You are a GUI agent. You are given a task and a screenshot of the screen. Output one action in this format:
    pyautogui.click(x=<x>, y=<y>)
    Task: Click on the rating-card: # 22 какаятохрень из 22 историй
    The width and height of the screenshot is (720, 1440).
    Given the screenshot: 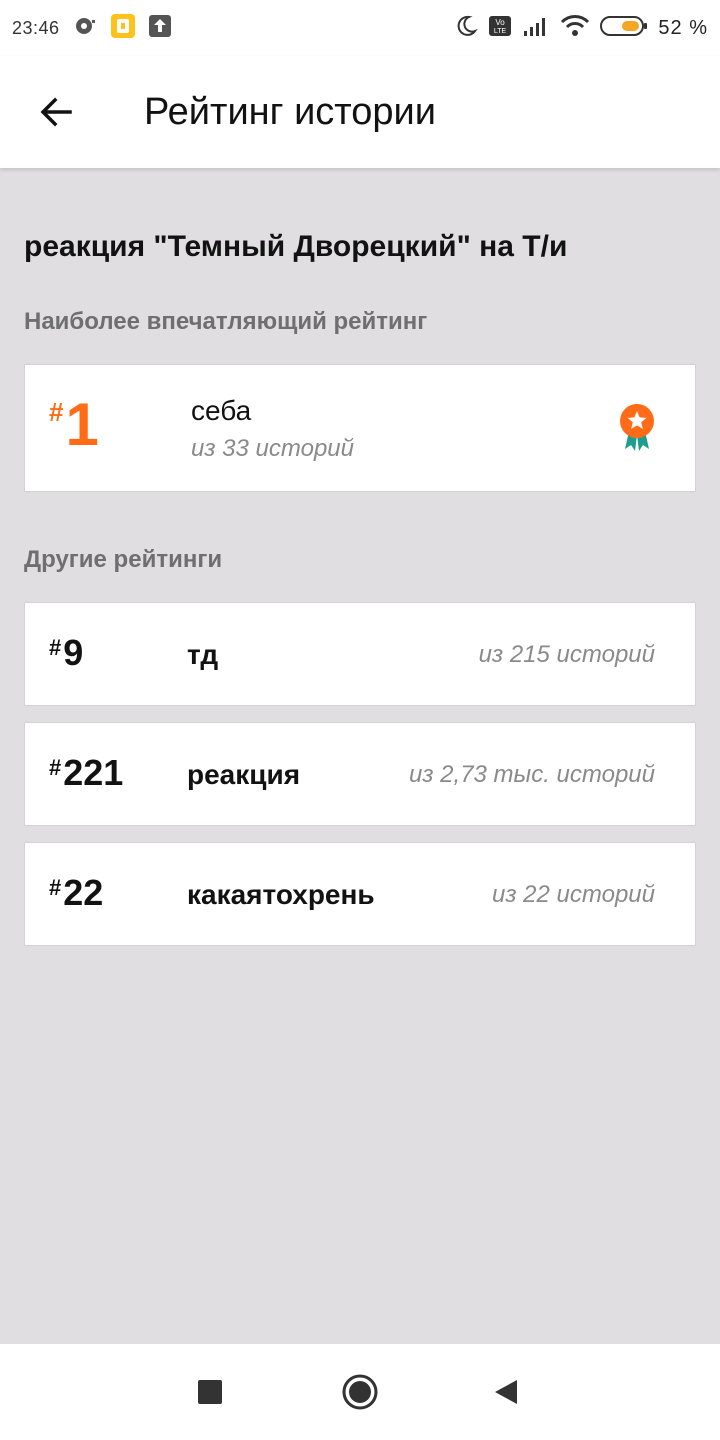 What is the action you would take?
    pyautogui.click(x=360, y=894)
    